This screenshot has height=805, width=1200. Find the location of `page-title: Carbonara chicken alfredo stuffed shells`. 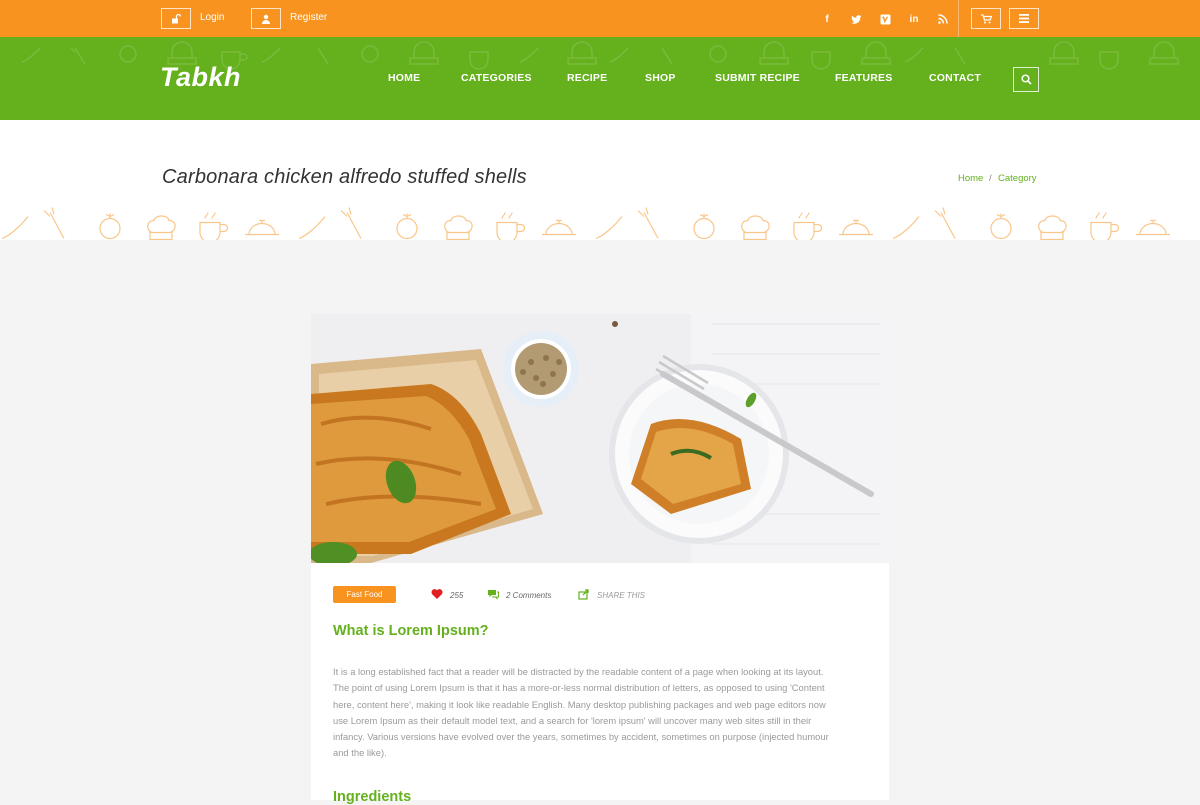

page-title: Carbonara chicken alfredo stuffed shells is located at coordinates (344, 177).